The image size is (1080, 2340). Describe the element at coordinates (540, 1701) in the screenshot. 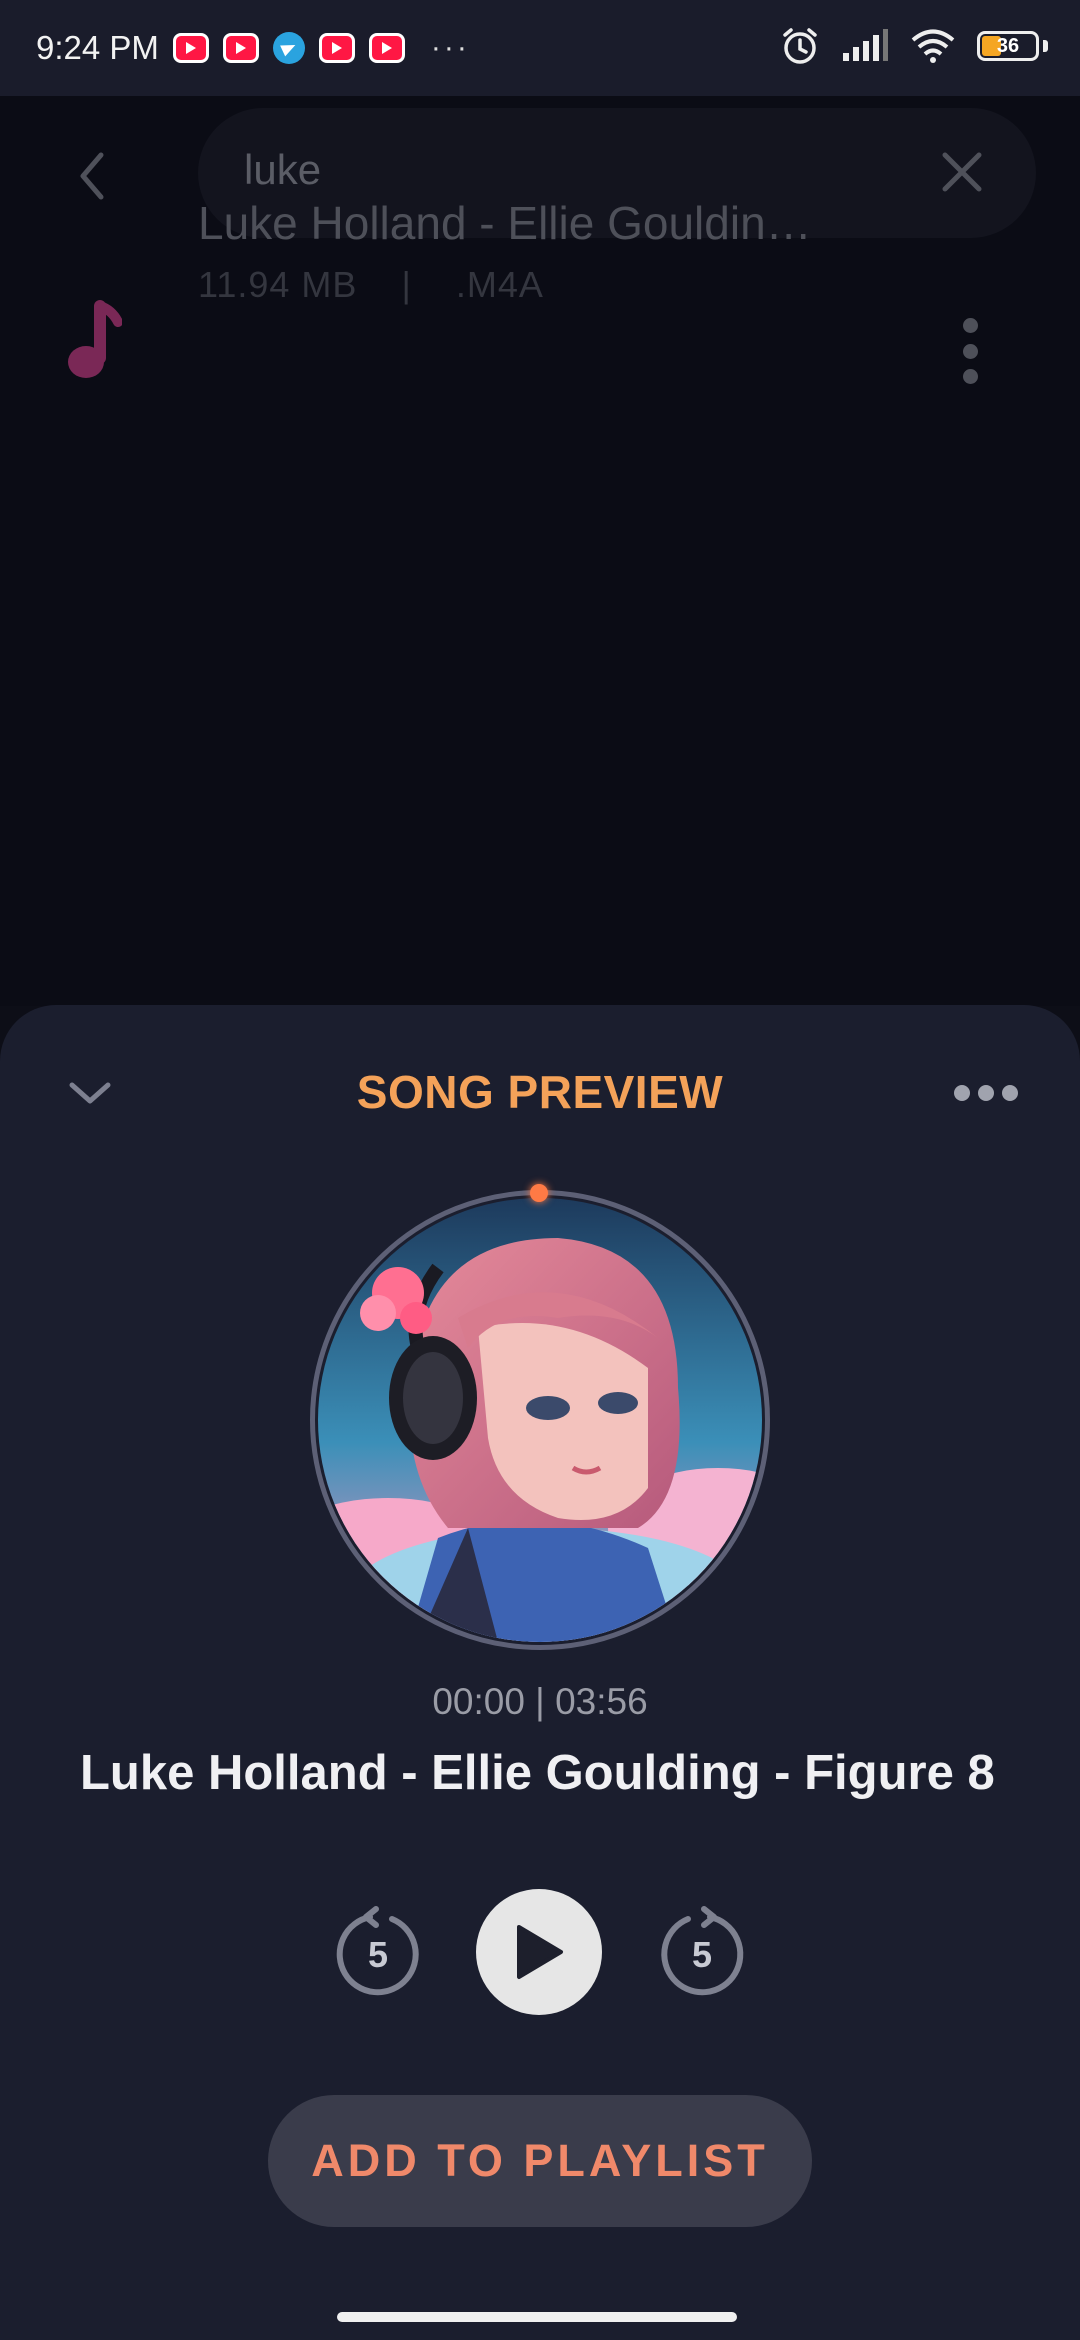

I see `playback-time: 00:00 | 03:56` at that location.